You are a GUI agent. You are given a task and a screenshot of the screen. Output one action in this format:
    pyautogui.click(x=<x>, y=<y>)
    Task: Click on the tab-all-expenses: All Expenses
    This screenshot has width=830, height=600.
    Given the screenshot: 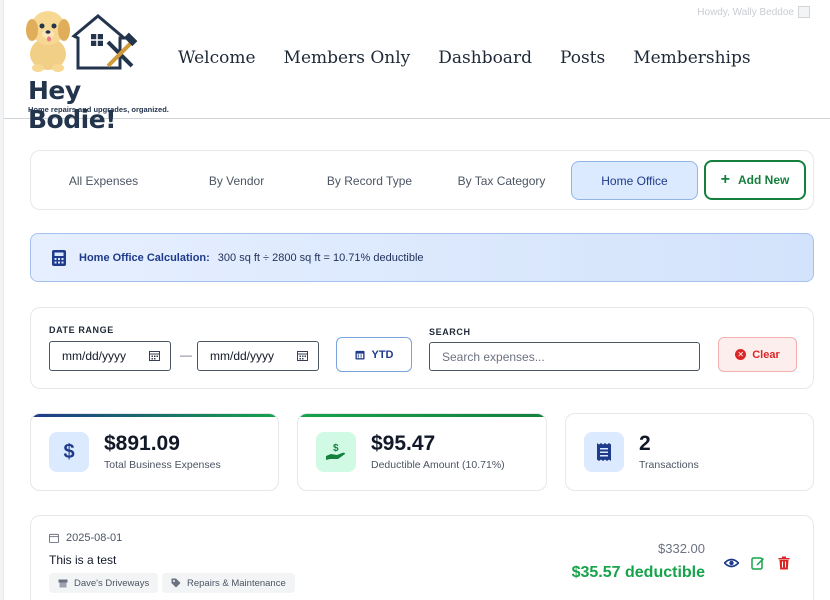 What is the action you would take?
    pyautogui.click(x=103, y=180)
    